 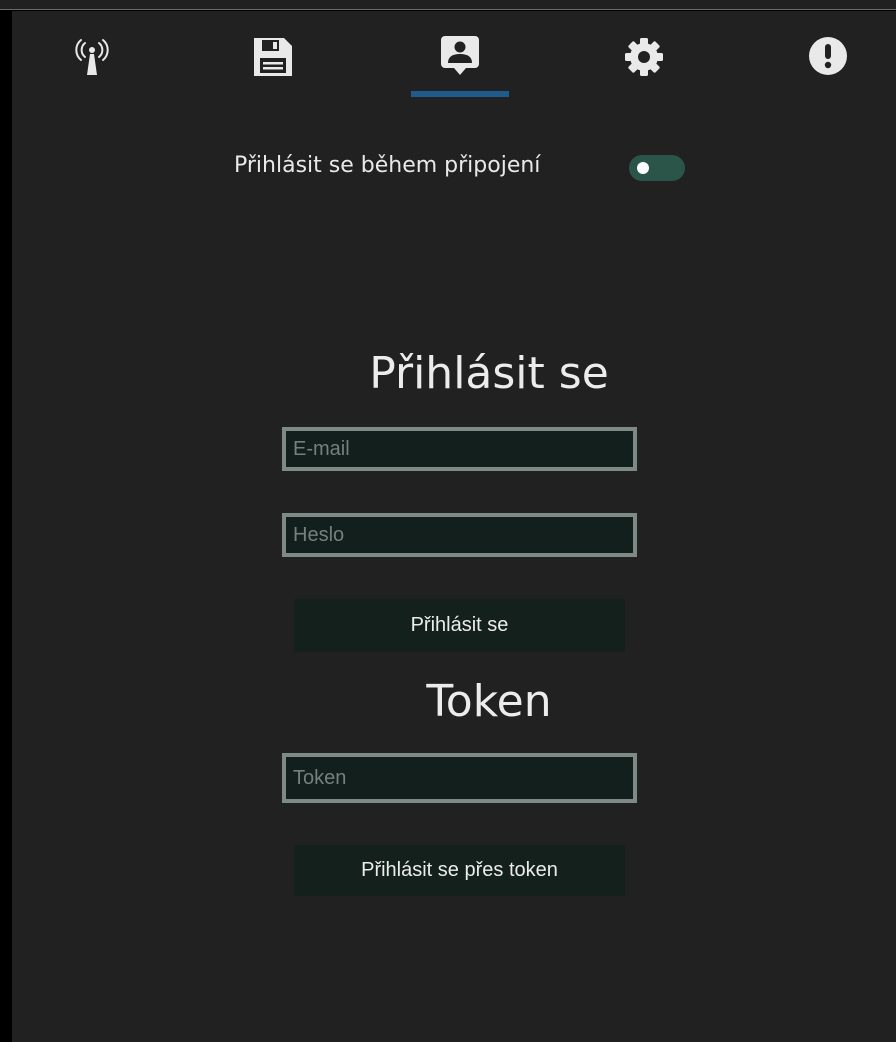 What do you see at coordinates (459, 449) in the screenshot?
I see `email-field` at bounding box center [459, 449].